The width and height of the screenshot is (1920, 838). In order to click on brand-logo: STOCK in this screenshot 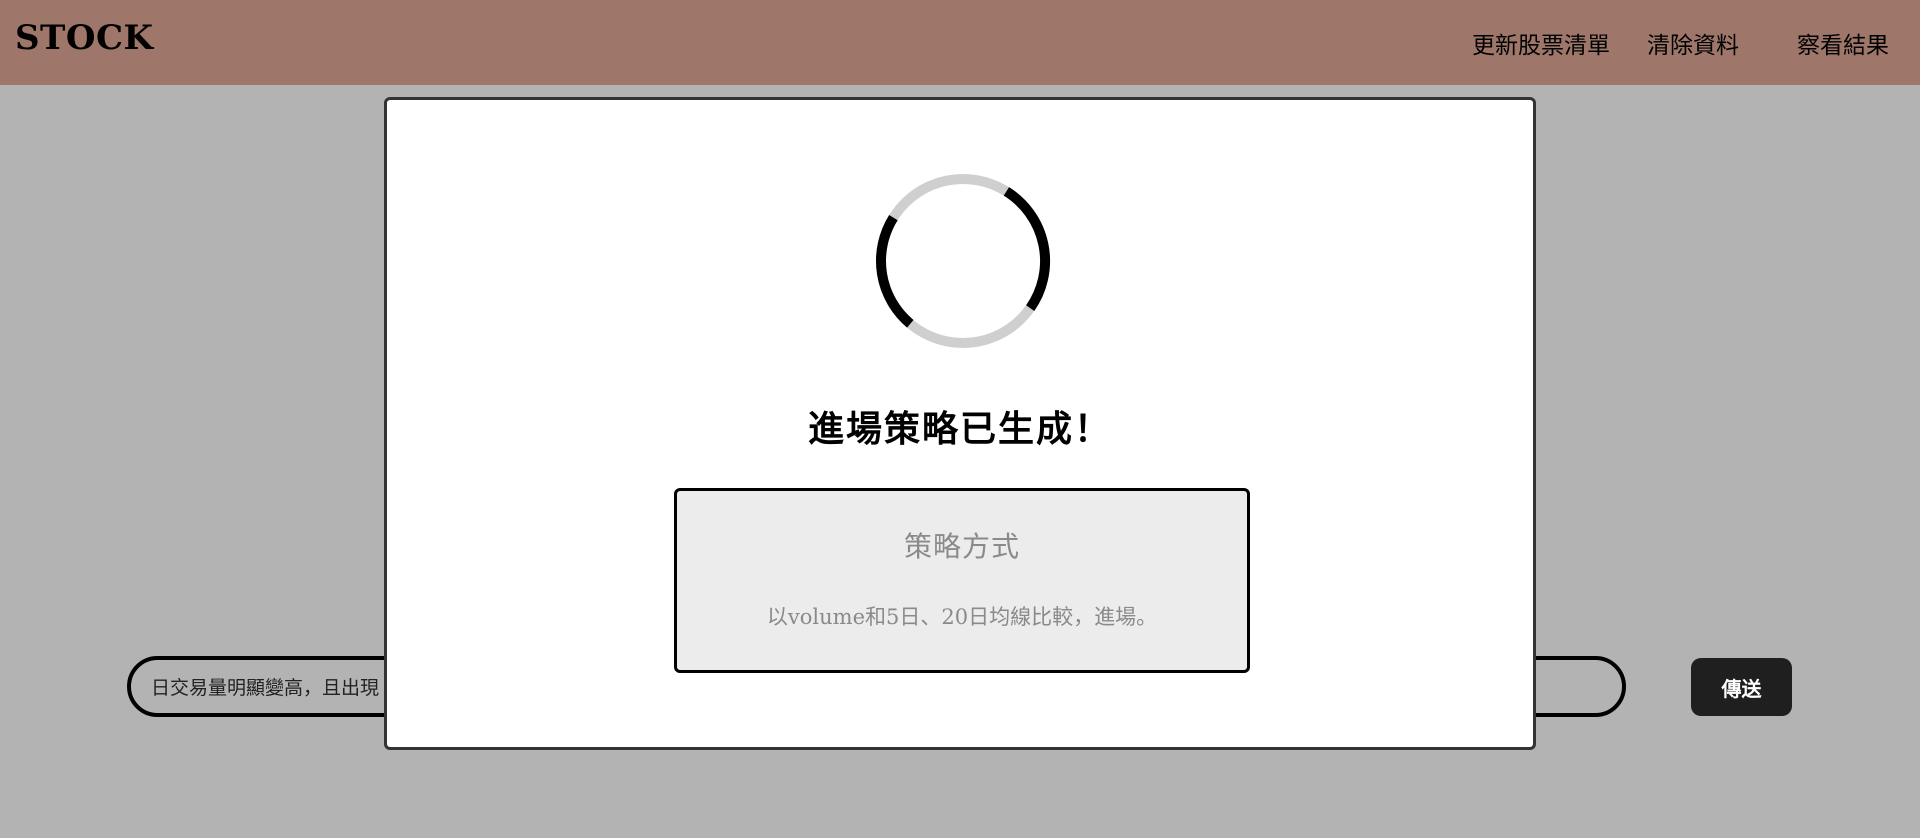, I will do `click(84, 38)`.